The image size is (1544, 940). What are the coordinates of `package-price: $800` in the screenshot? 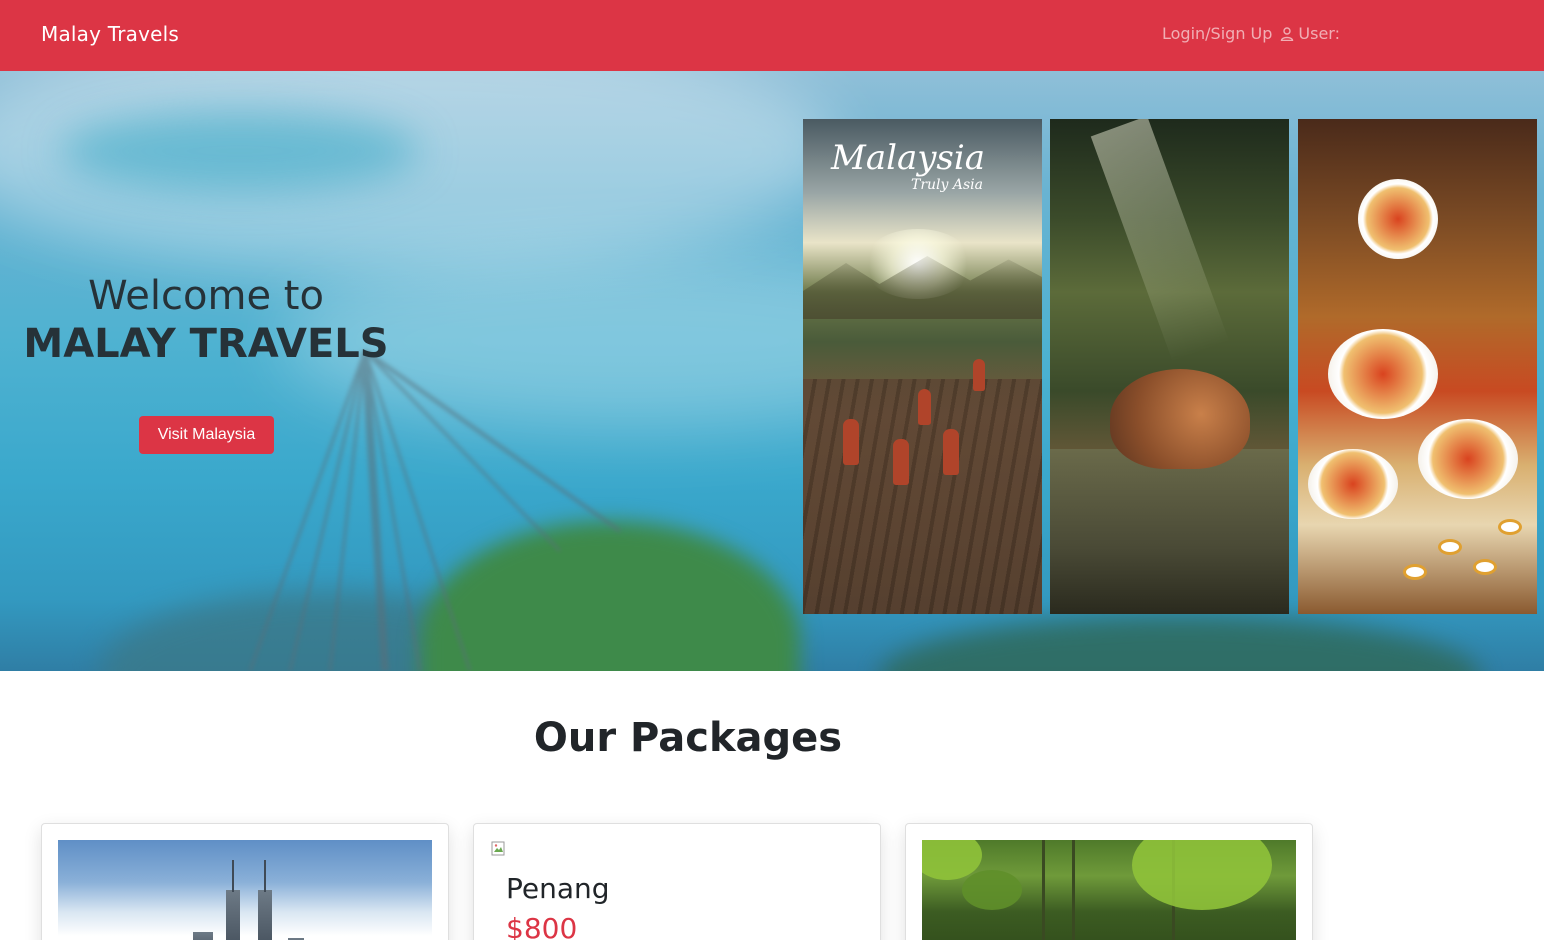 It's located at (542, 926).